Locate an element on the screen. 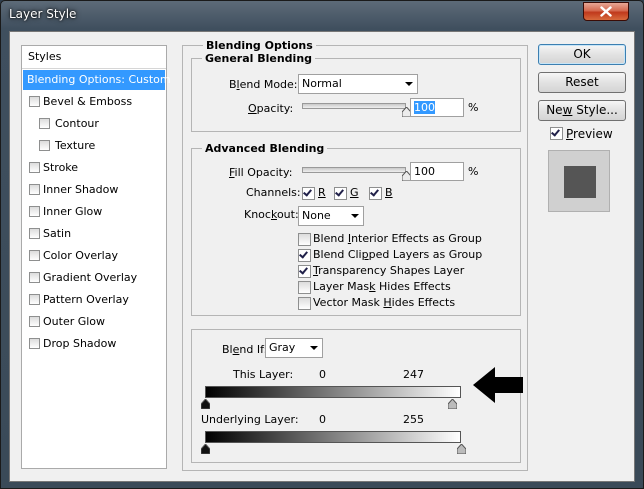 The image size is (644, 489). style-item-pattern-overlay: Pattern Overlay is located at coordinates (94, 300).